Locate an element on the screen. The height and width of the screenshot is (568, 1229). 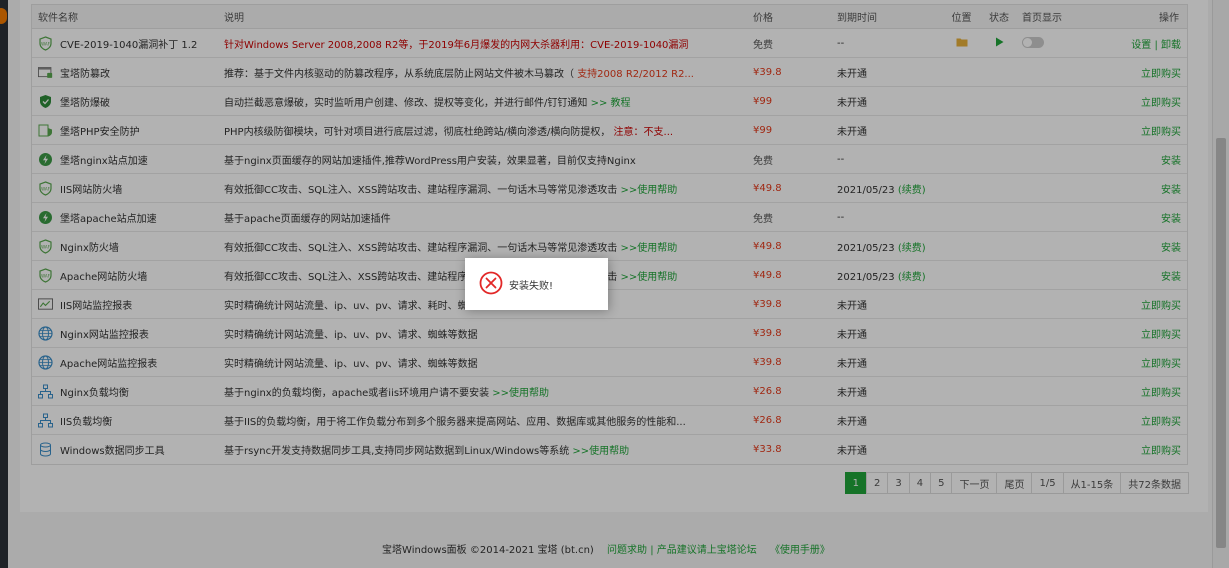
error-icon is located at coordinates (491, 284).